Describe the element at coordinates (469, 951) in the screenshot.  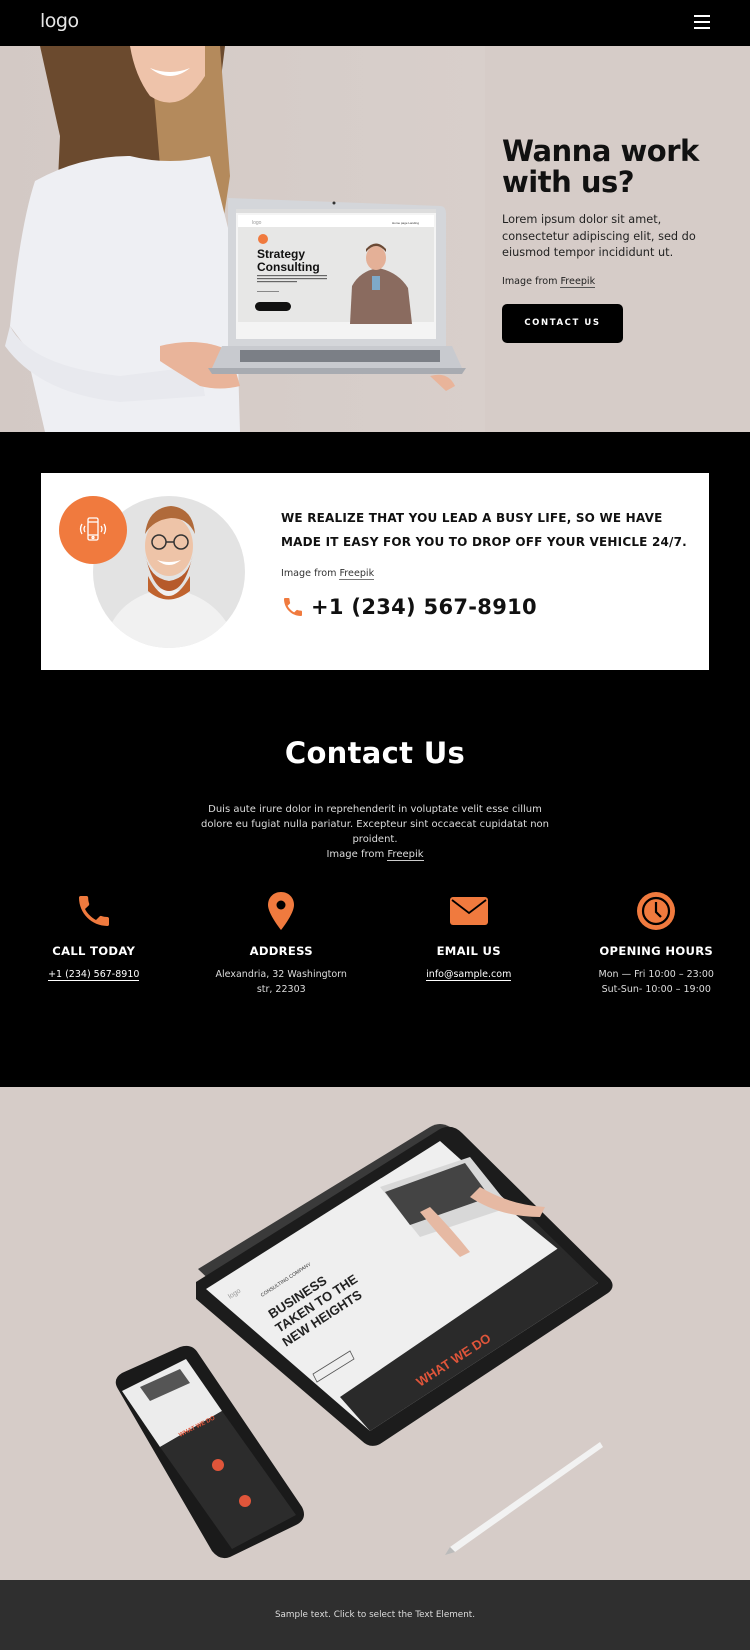
I see `email-us-title: EMAIL US` at that location.